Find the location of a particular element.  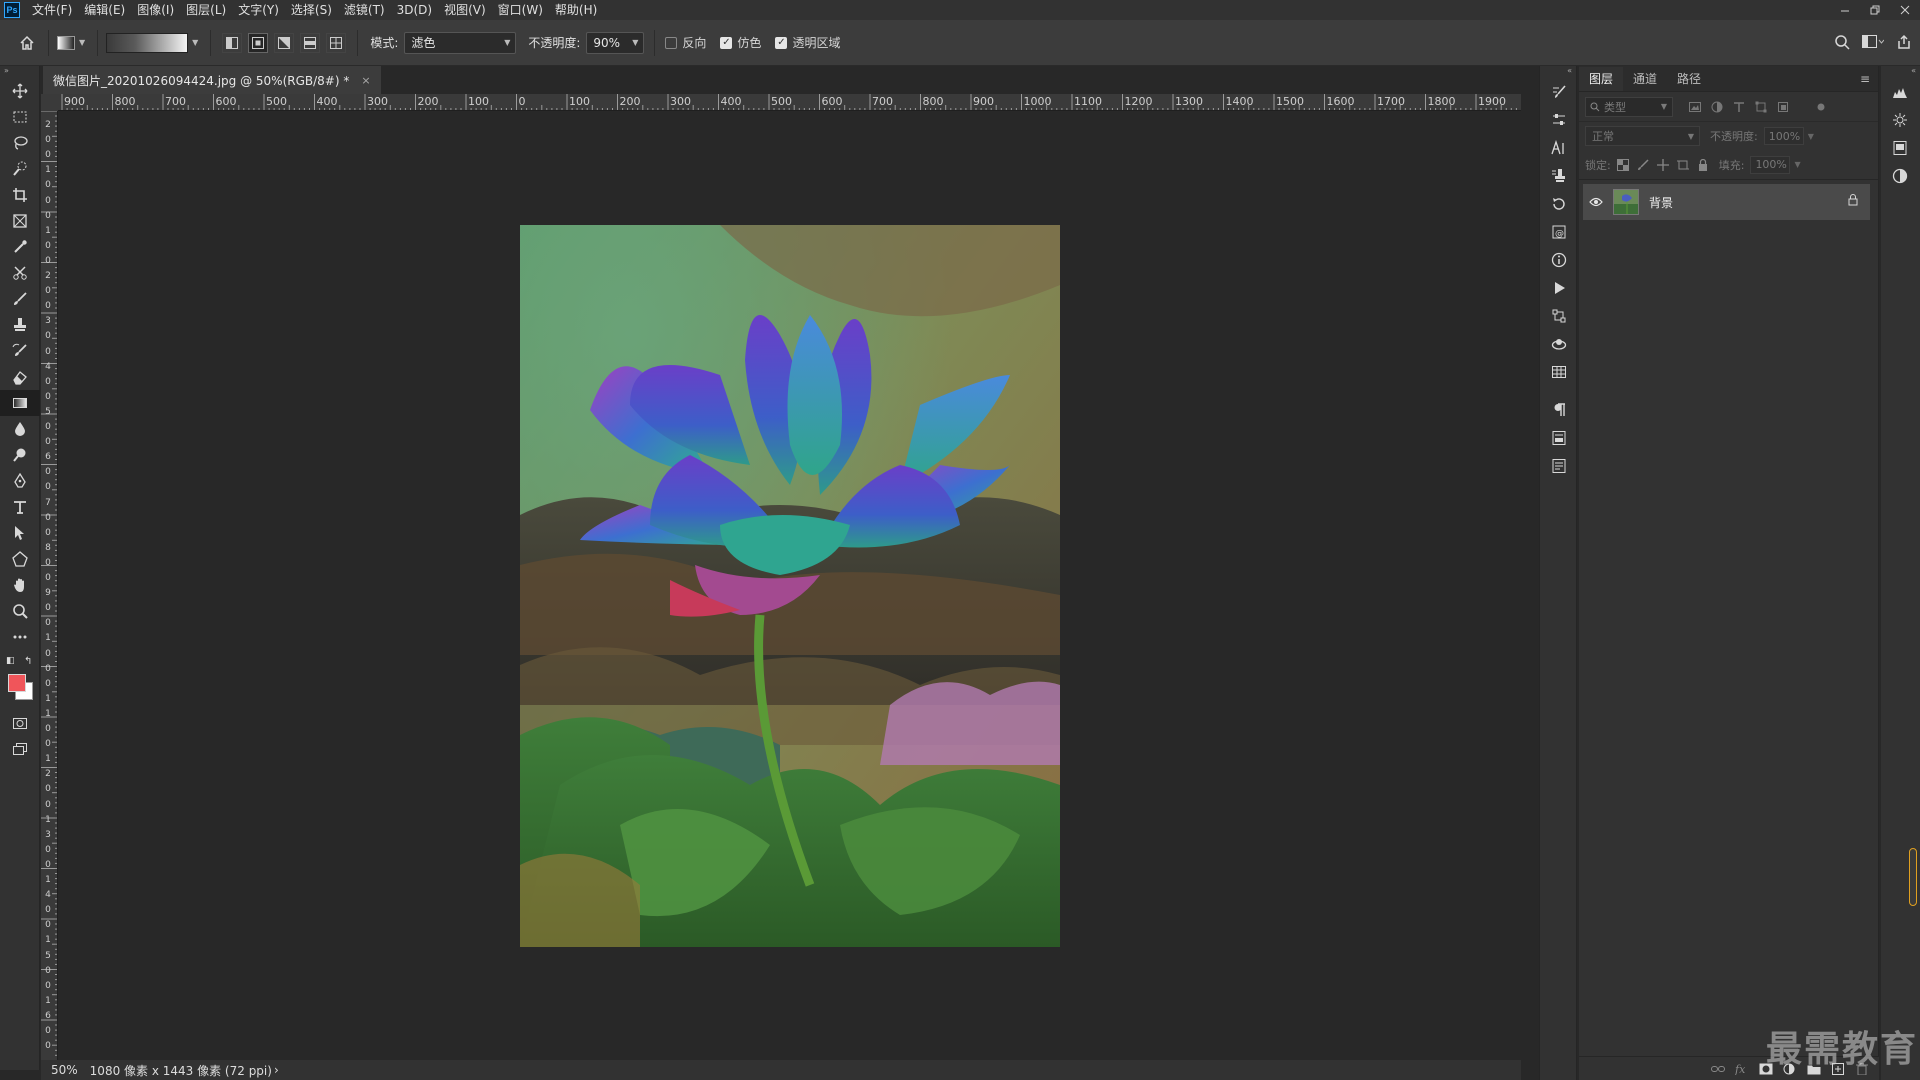

libraries-icon is located at coordinates (1900, 148).